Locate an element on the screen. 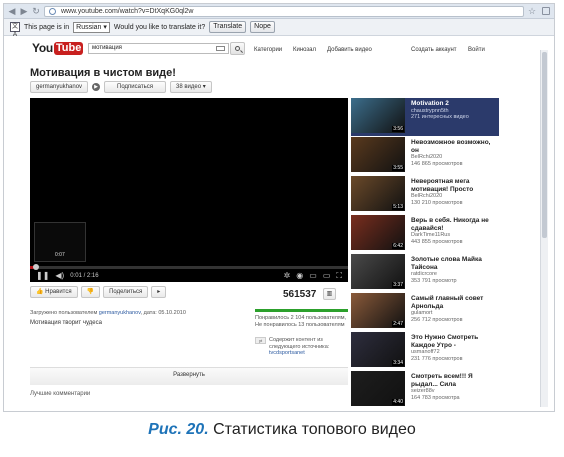 The width and height of the screenshot is (564, 457). subscribe-button: Подписаться is located at coordinates (135, 86).